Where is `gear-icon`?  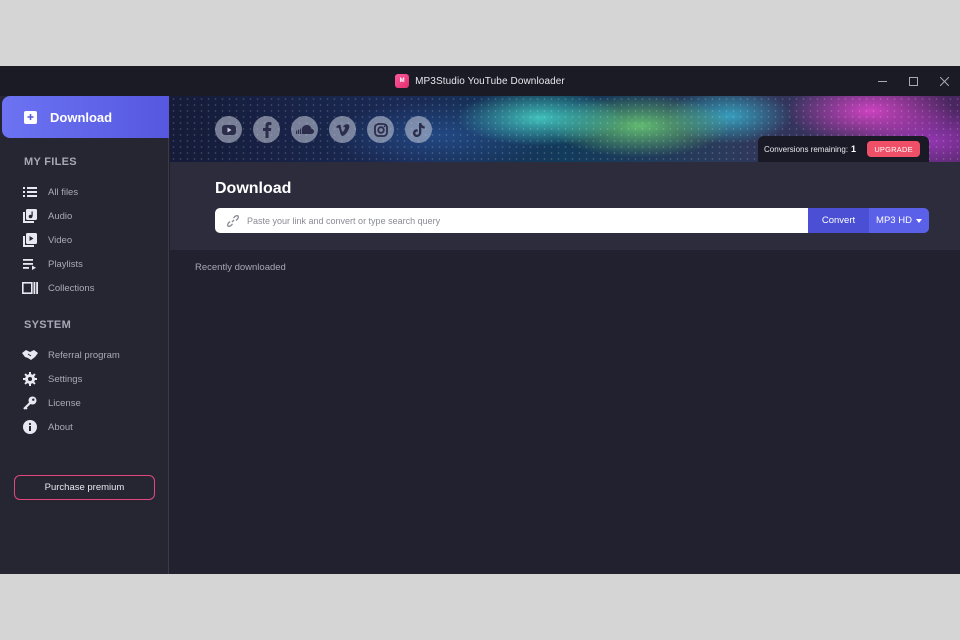 gear-icon is located at coordinates (30, 379).